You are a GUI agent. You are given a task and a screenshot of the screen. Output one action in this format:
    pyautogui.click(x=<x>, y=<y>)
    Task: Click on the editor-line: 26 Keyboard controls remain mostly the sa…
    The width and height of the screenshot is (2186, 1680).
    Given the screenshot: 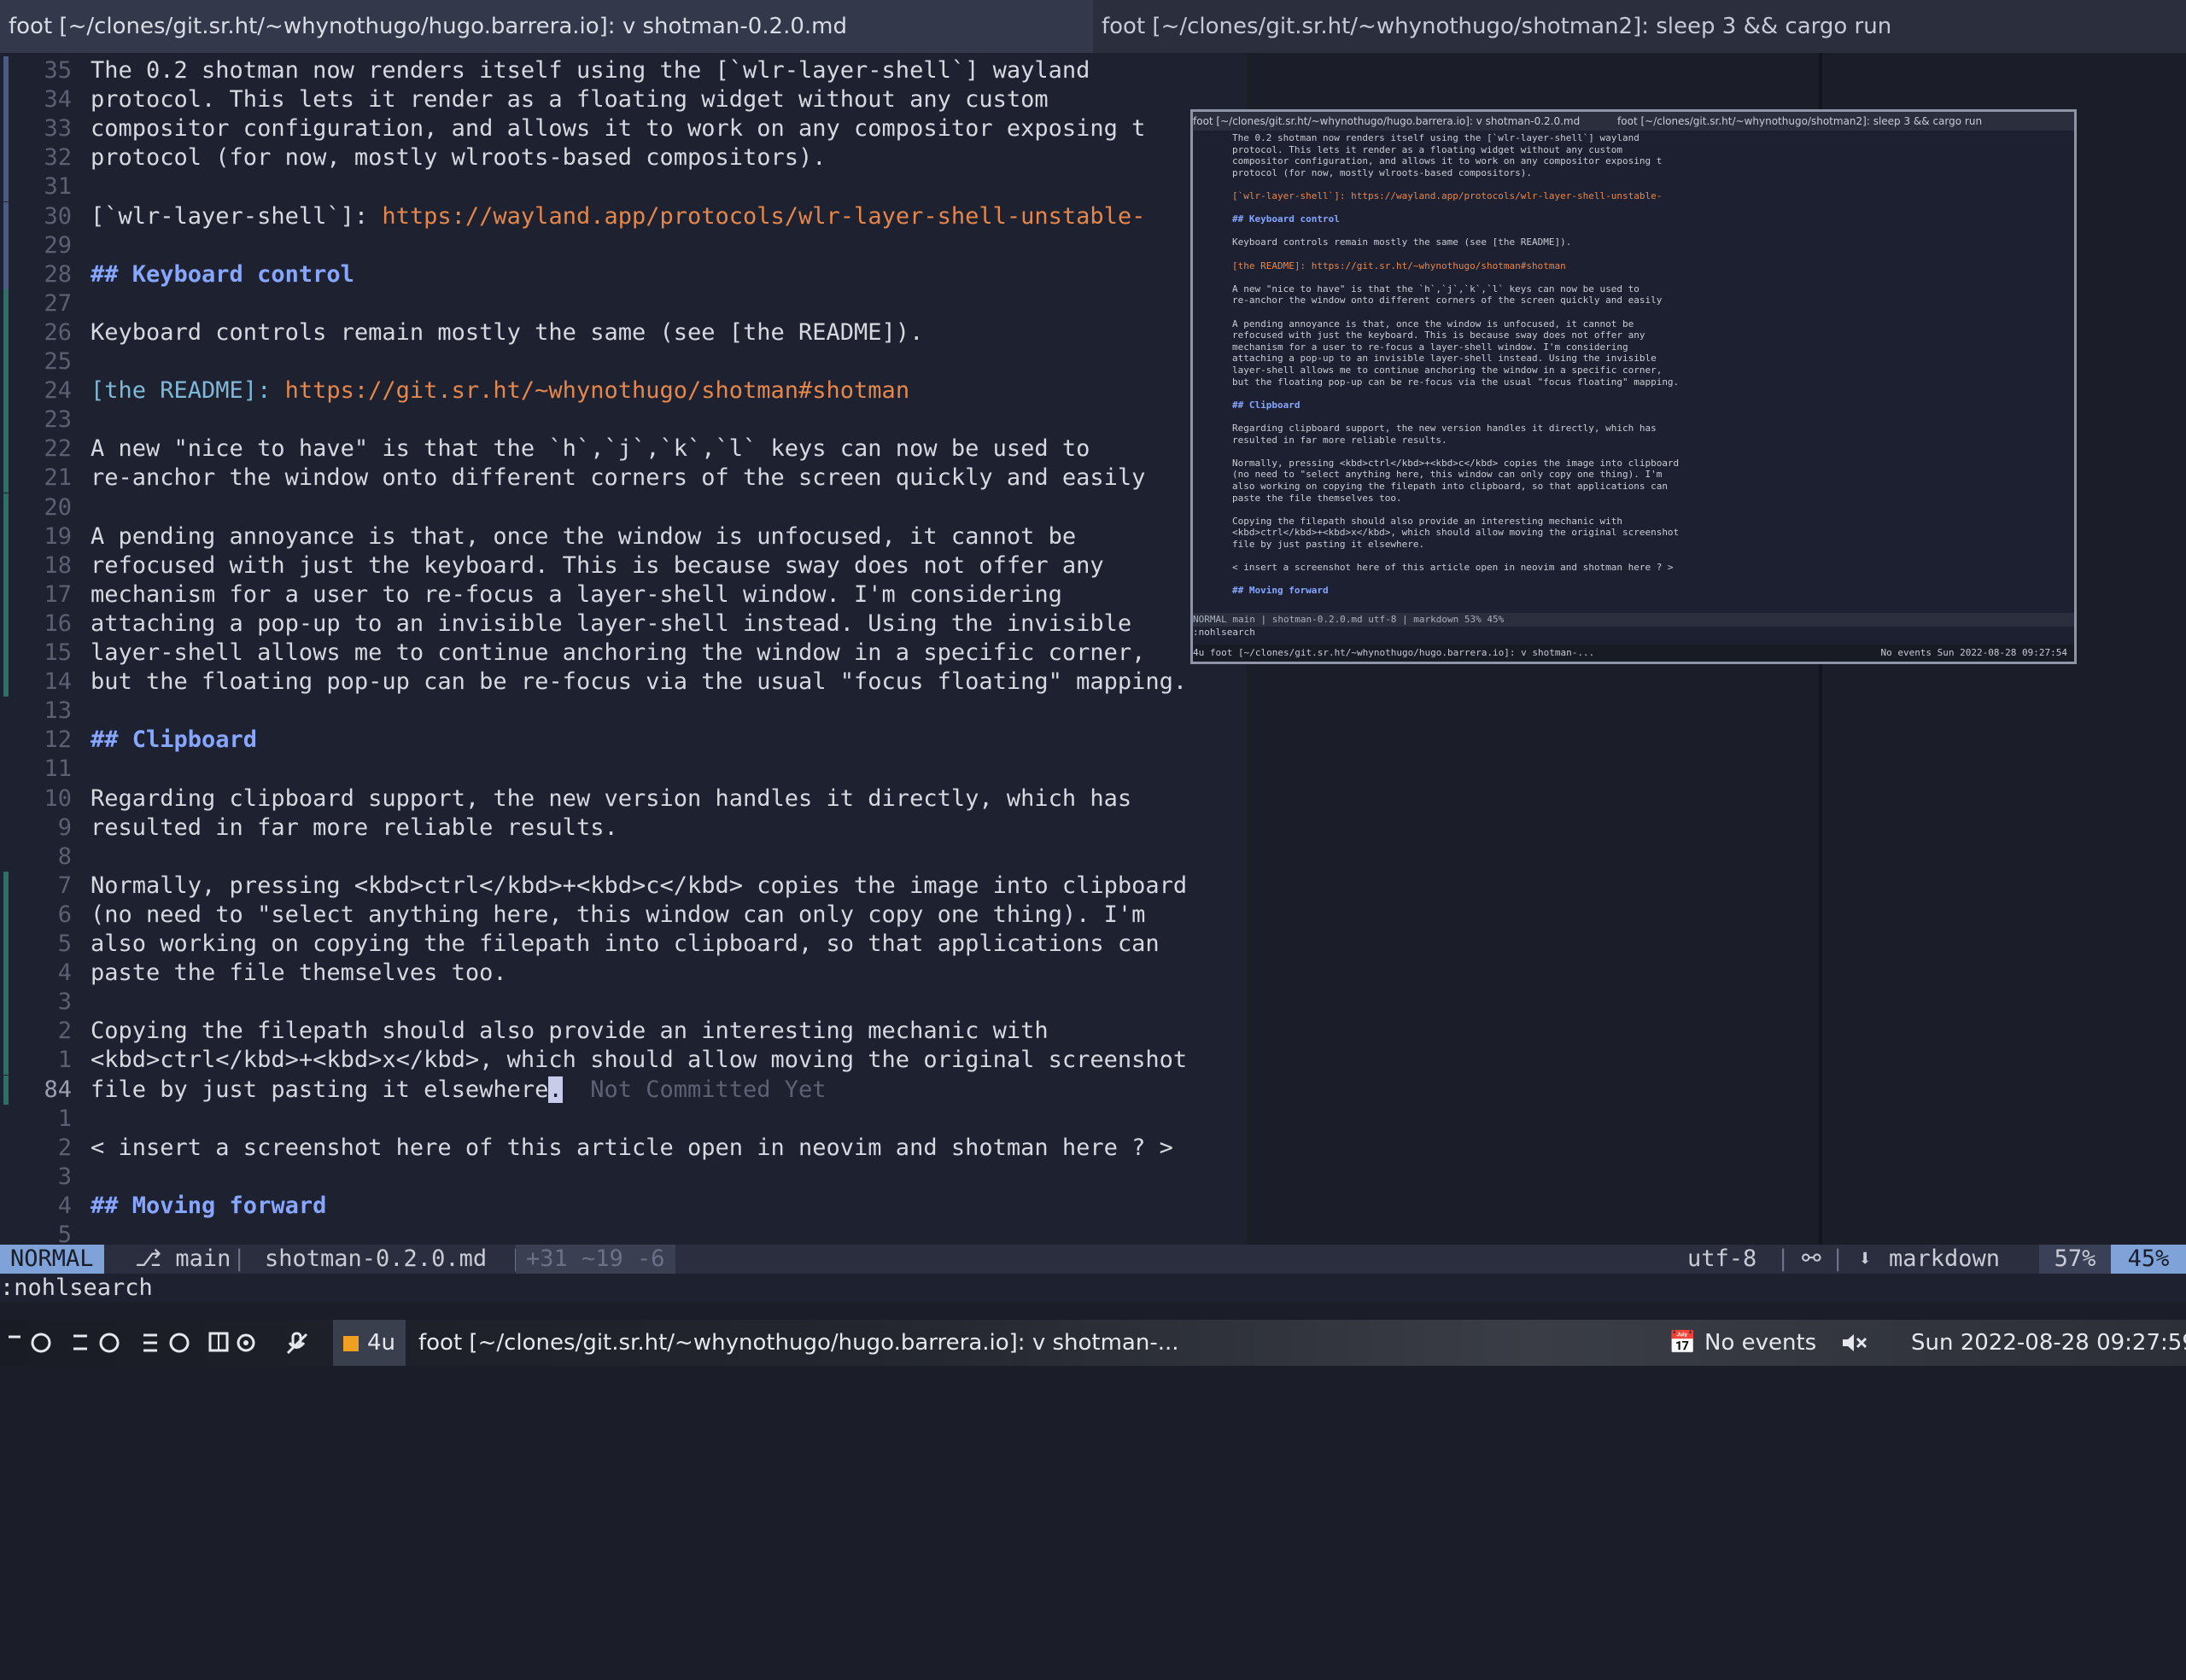 What is the action you would take?
    pyautogui.click(x=623, y=332)
    